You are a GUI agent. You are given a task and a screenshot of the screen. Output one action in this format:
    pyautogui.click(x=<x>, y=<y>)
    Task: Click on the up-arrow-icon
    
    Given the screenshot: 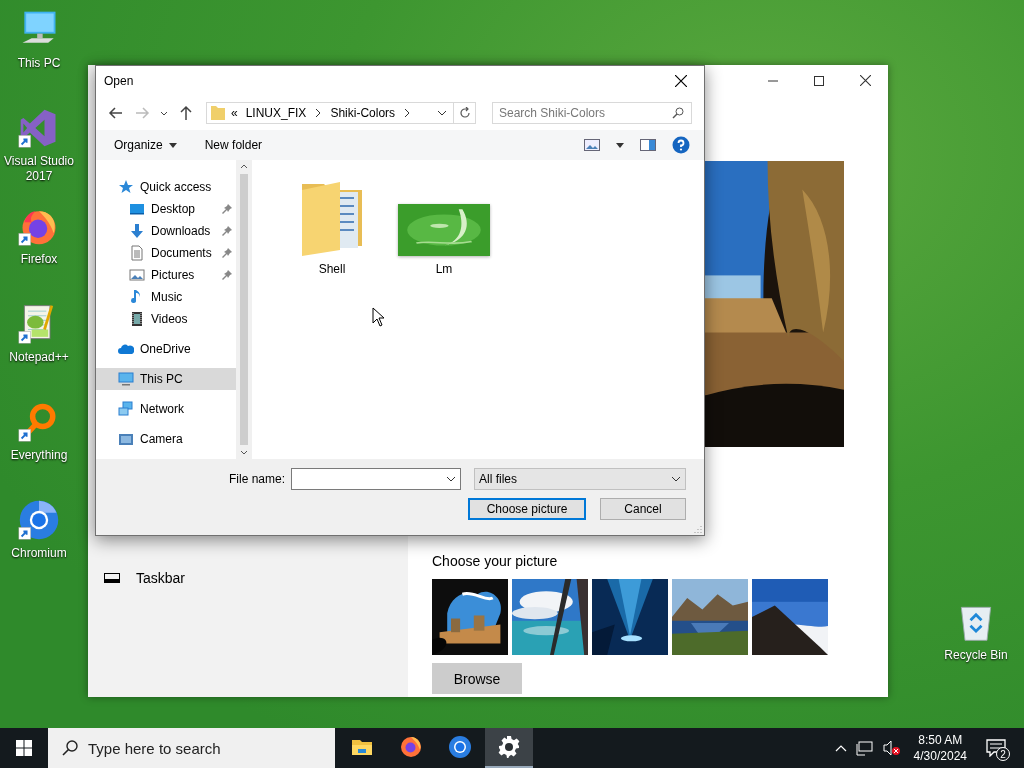 What is the action you would take?
    pyautogui.click(x=186, y=113)
    